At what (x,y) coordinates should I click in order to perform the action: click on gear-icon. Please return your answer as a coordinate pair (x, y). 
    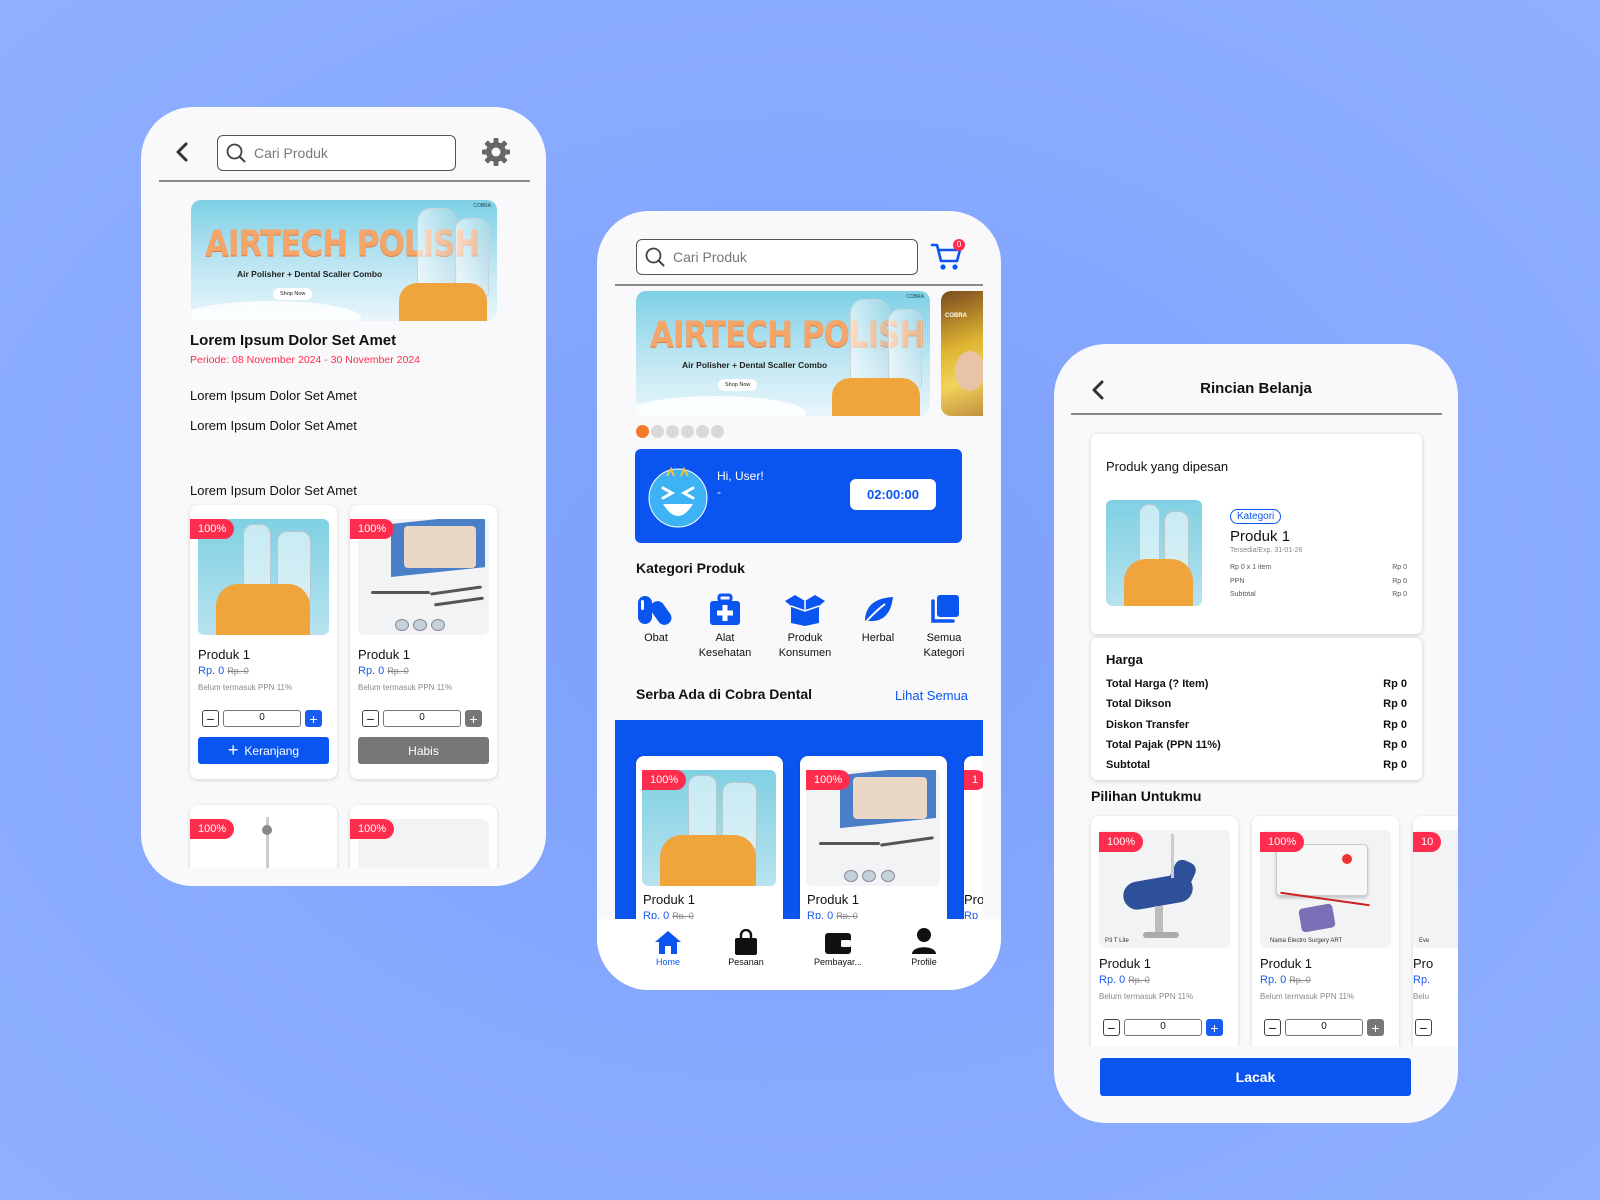
    Looking at the image, I should click on (496, 154).